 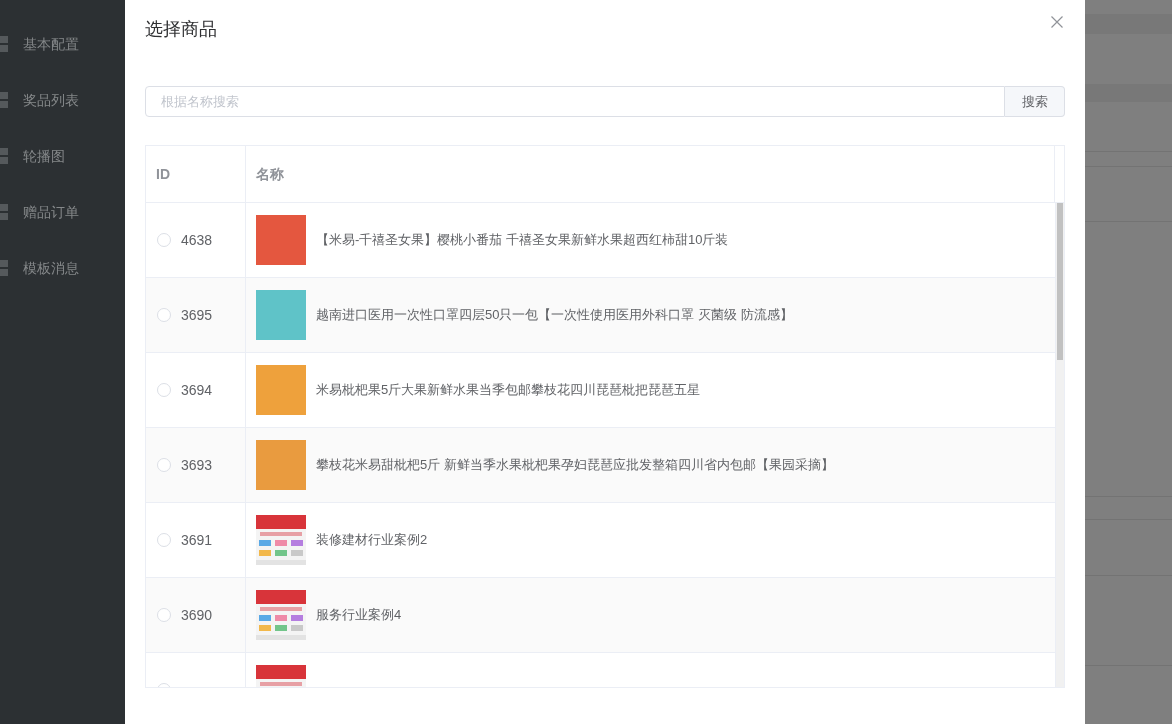 I want to click on column-header: ID, so click(x=163, y=174).